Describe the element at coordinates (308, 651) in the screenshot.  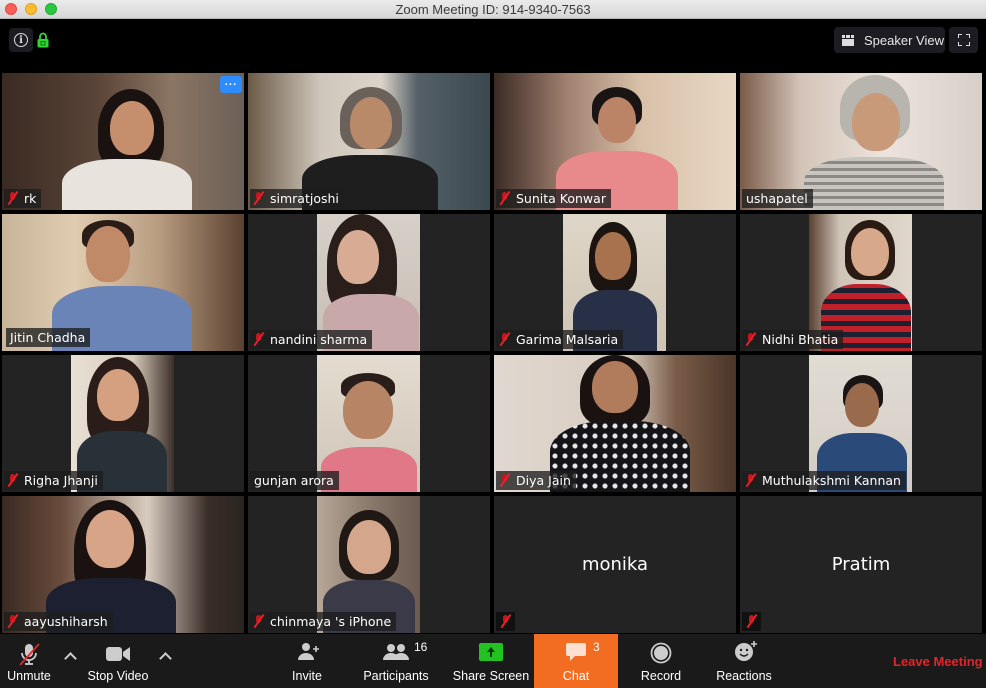
I see `add-person-icon` at that location.